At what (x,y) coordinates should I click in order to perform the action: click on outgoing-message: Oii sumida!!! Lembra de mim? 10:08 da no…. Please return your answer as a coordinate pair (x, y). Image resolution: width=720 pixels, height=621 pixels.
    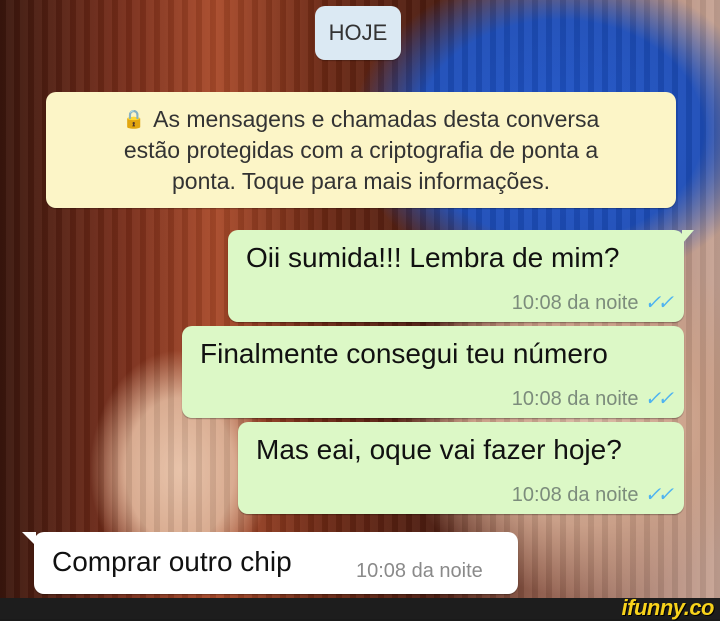
    Looking at the image, I should click on (461, 276).